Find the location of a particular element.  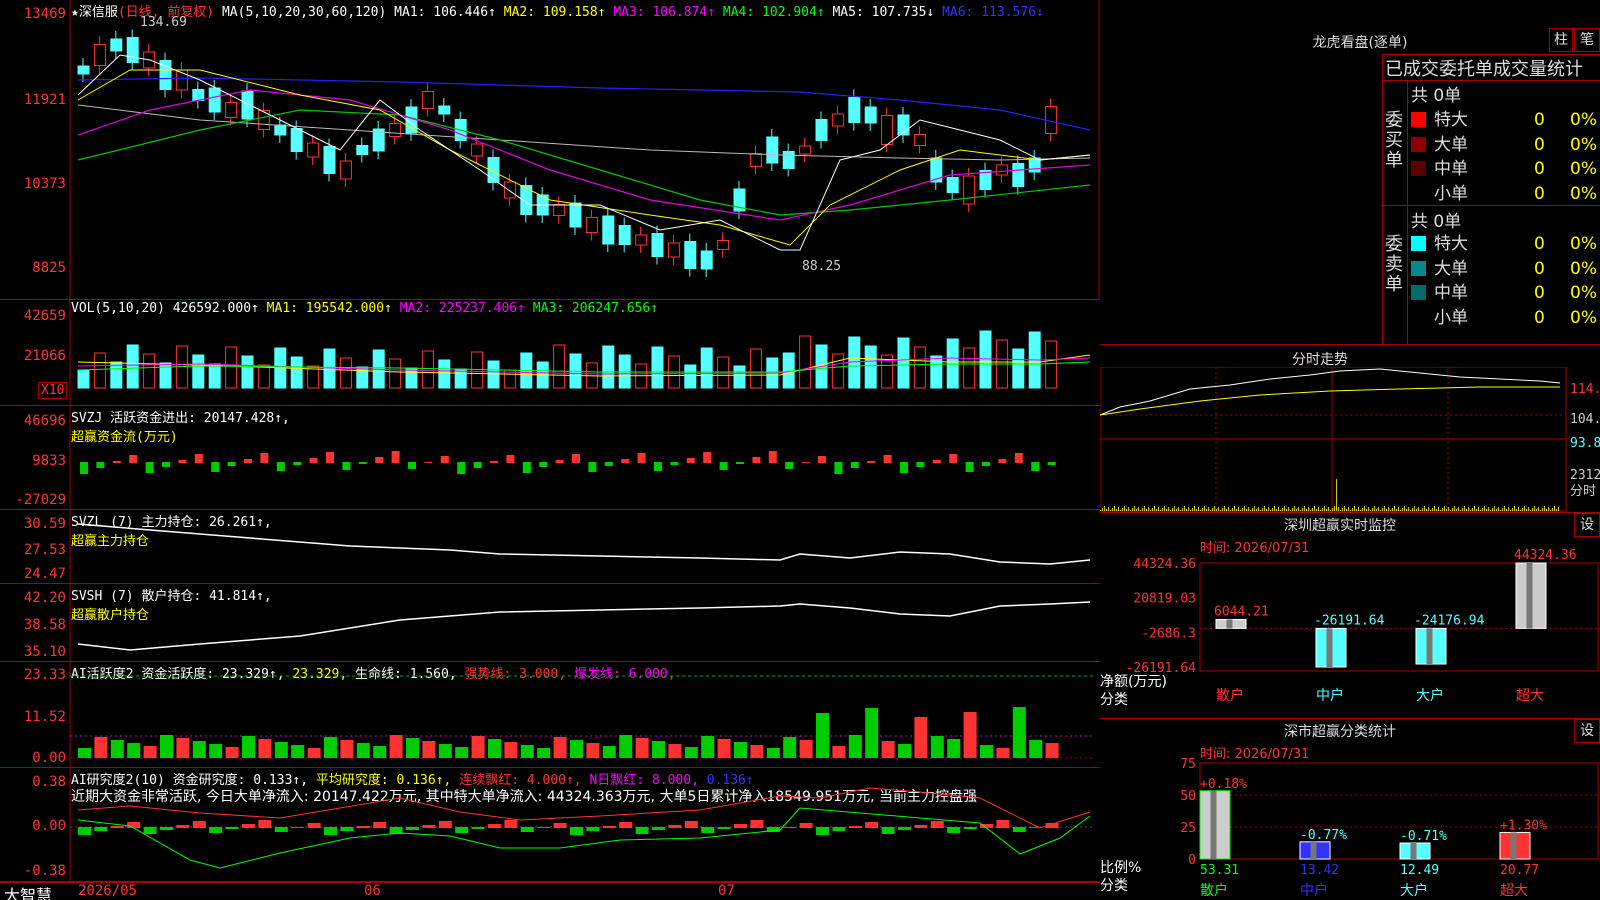

monitor-ytick: 44324.36 is located at coordinates (1164, 564).